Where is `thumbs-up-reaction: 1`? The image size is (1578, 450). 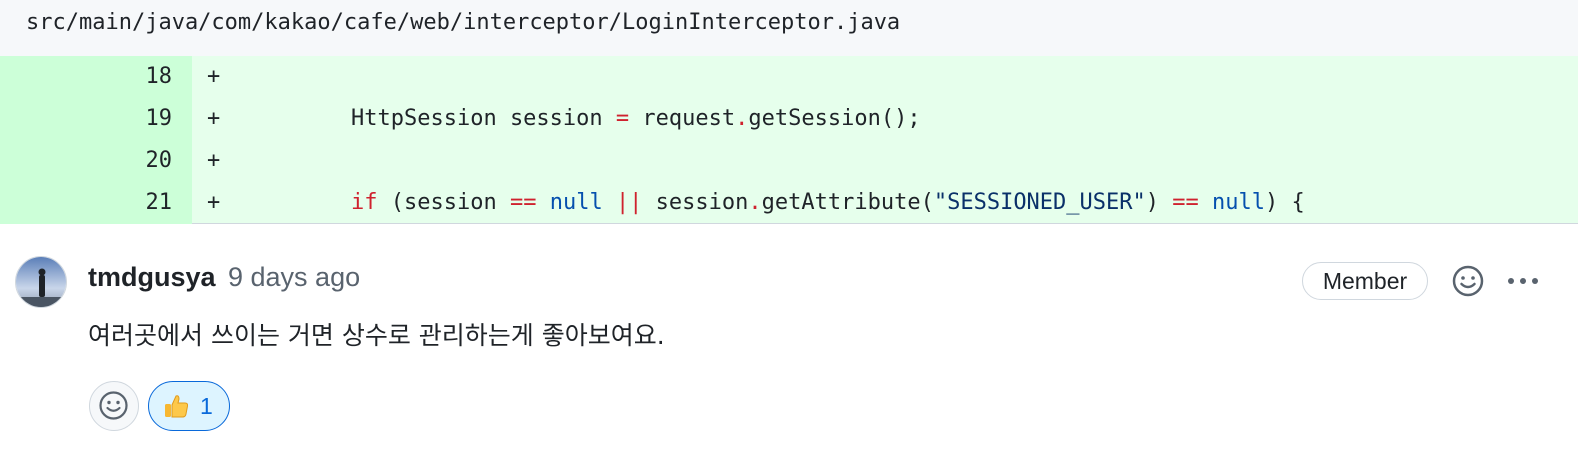
thumbs-up-reaction: 1 is located at coordinates (189, 406).